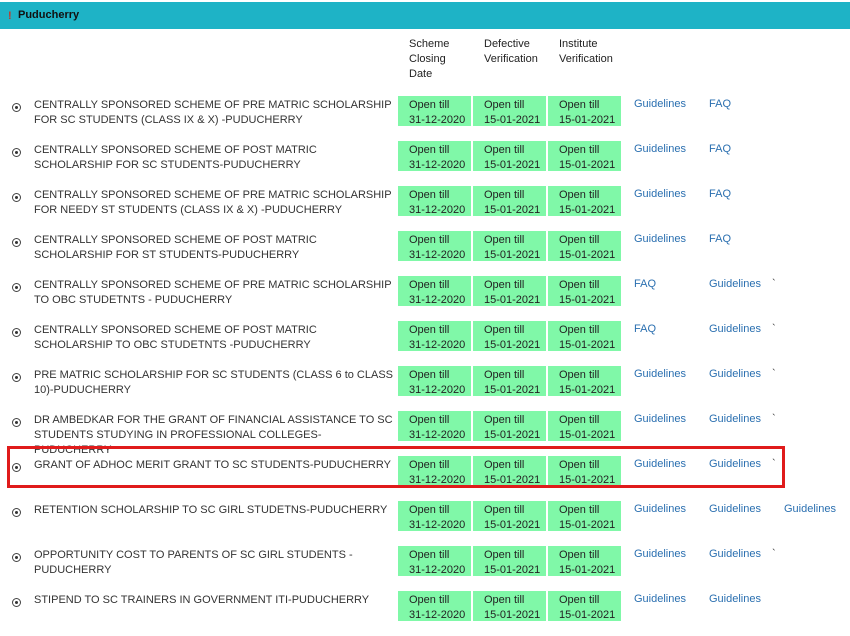 The height and width of the screenshot is (636, 850). Describe the element at coordinates (511, 51) in the screenshot. I see `column-header-defective-verification: Defective Verification` at that location.